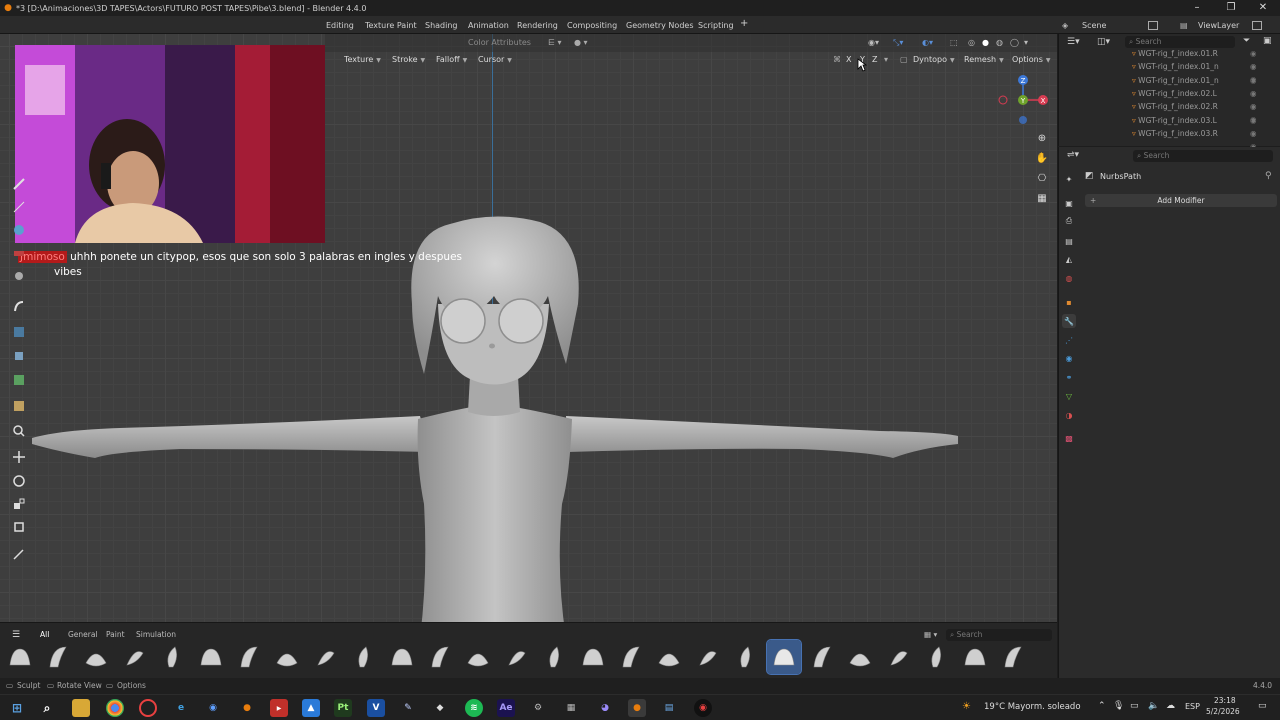 The width and height of the screenshot is (1280, 720). What do you see at coordinates (1153, 706) in the screenshot?
I see `volume-icon: 🔈` at bounding box center [1153, 706].